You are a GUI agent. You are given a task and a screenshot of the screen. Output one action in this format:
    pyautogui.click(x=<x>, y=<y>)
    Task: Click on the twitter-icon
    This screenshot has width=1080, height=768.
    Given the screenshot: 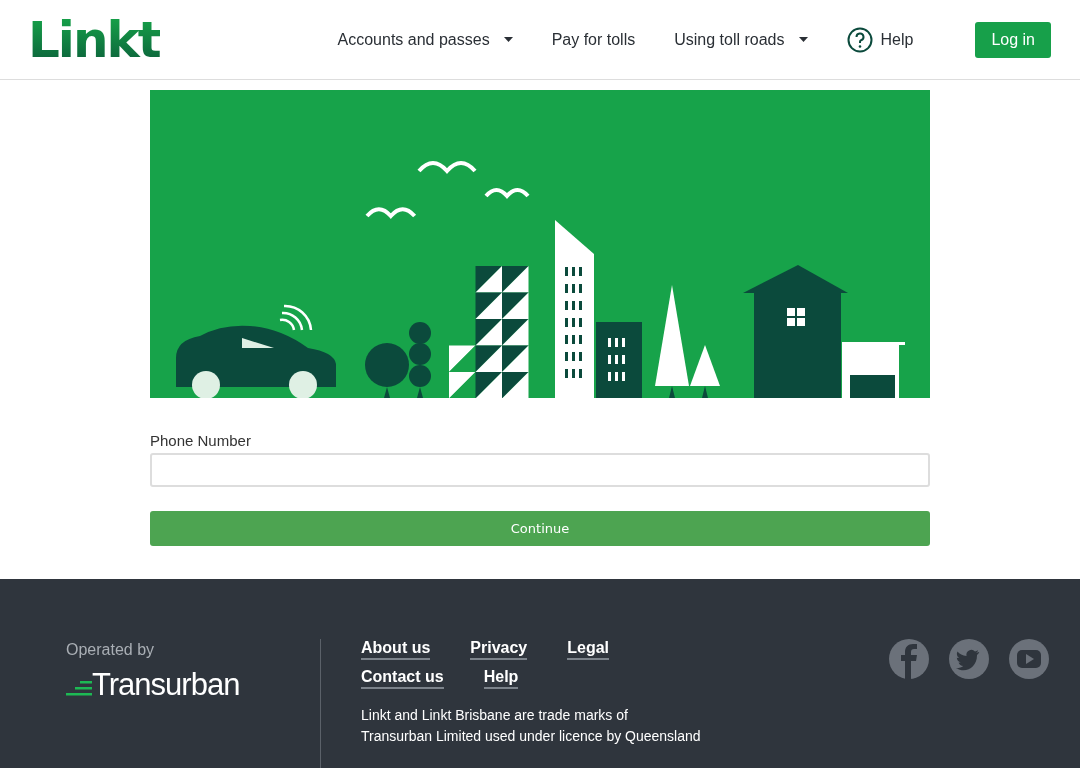 What is the action you would take?
    pyautogui.click(x=969, y=659)
    